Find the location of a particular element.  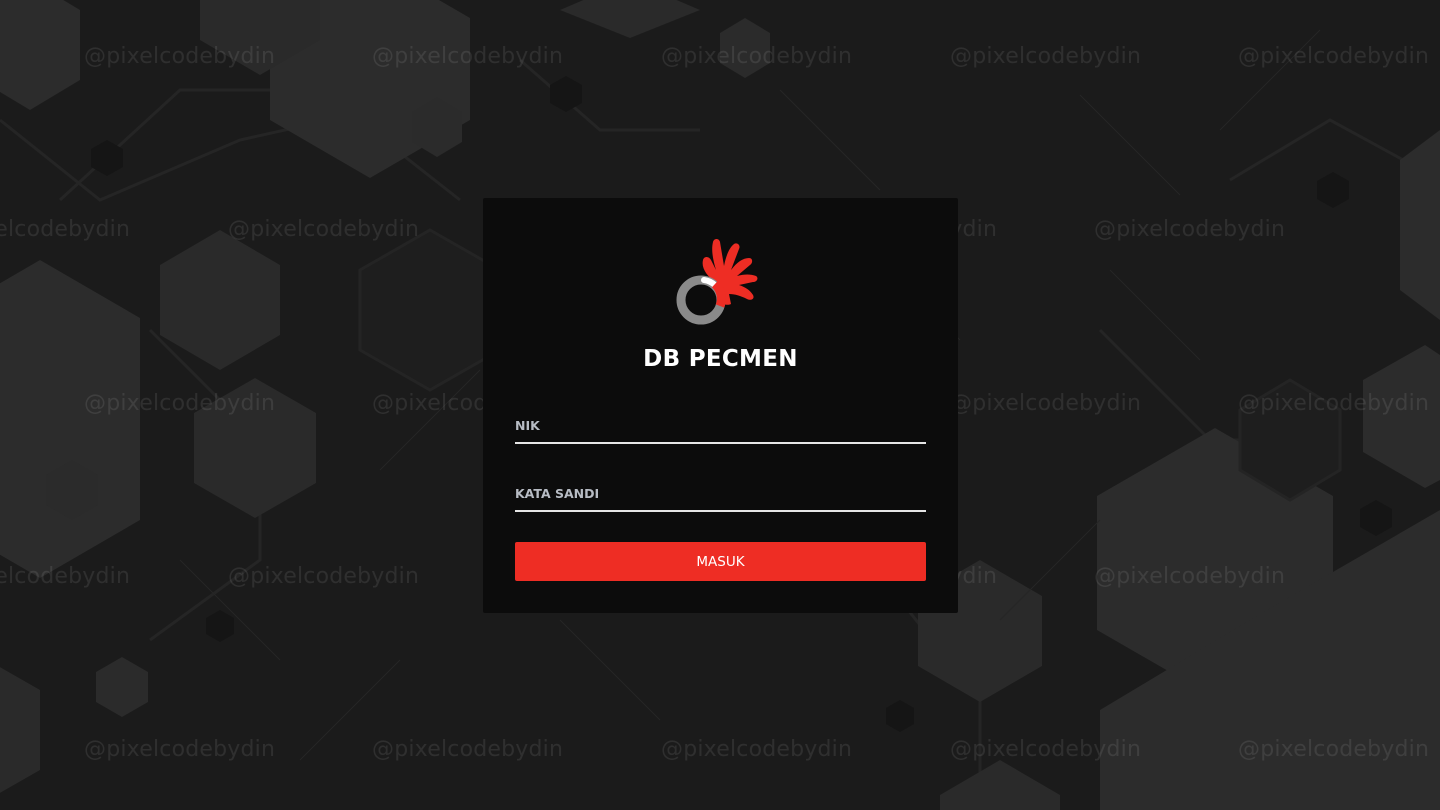

nik-field: NIK is located at coordinates (720, 428).